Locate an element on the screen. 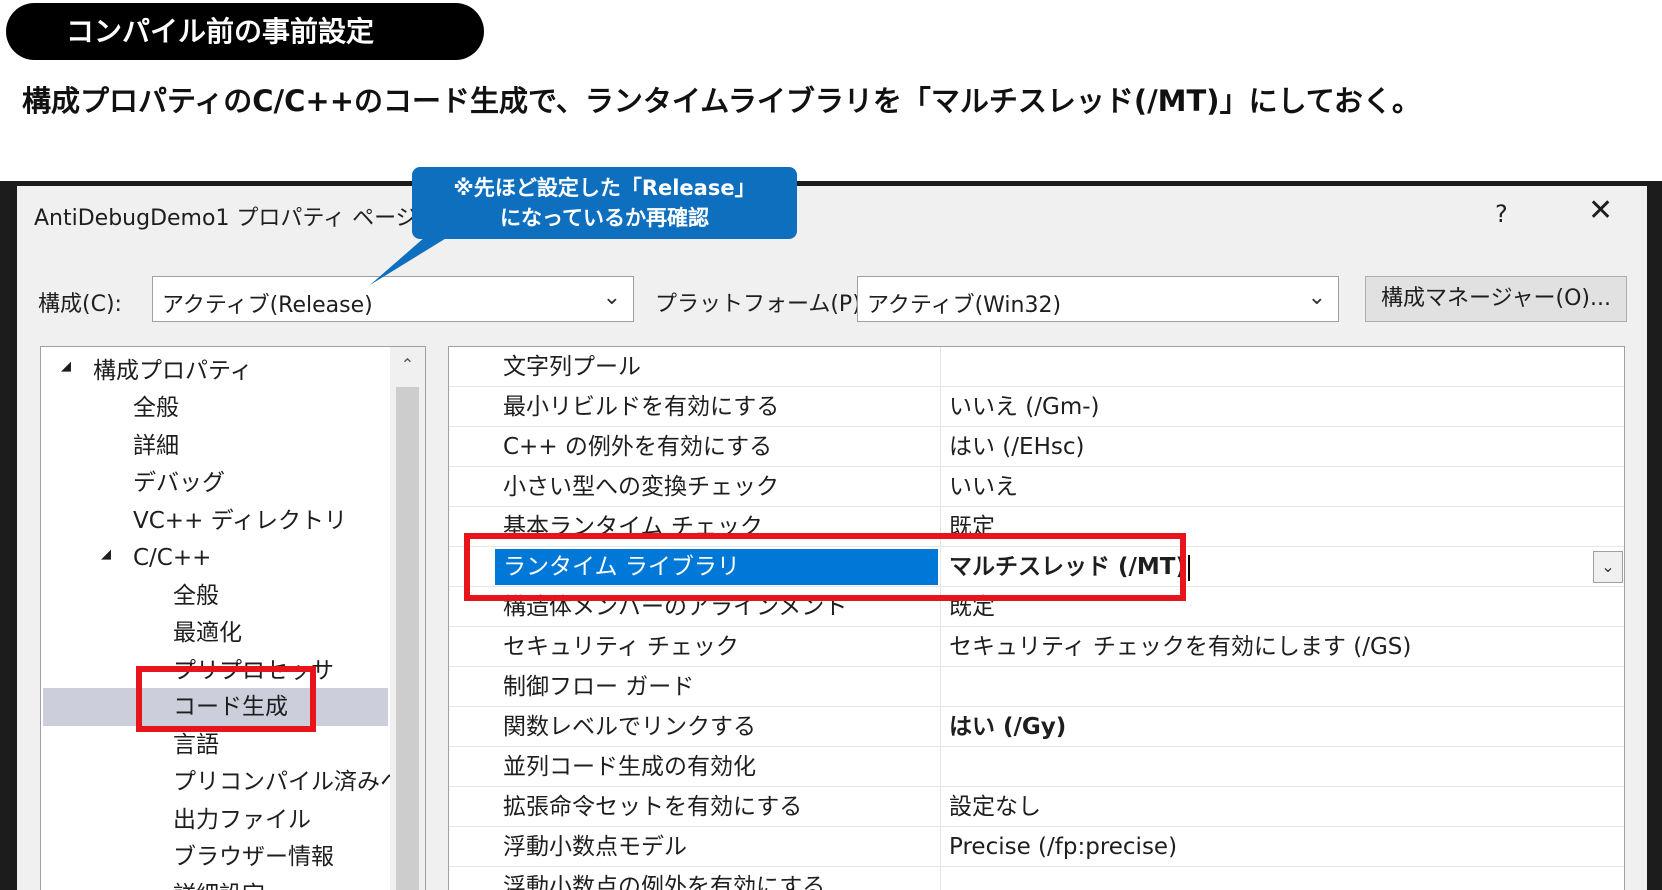  property-row: 小さい型への変換チェック いいえ is located at coordinates (1036, 487).